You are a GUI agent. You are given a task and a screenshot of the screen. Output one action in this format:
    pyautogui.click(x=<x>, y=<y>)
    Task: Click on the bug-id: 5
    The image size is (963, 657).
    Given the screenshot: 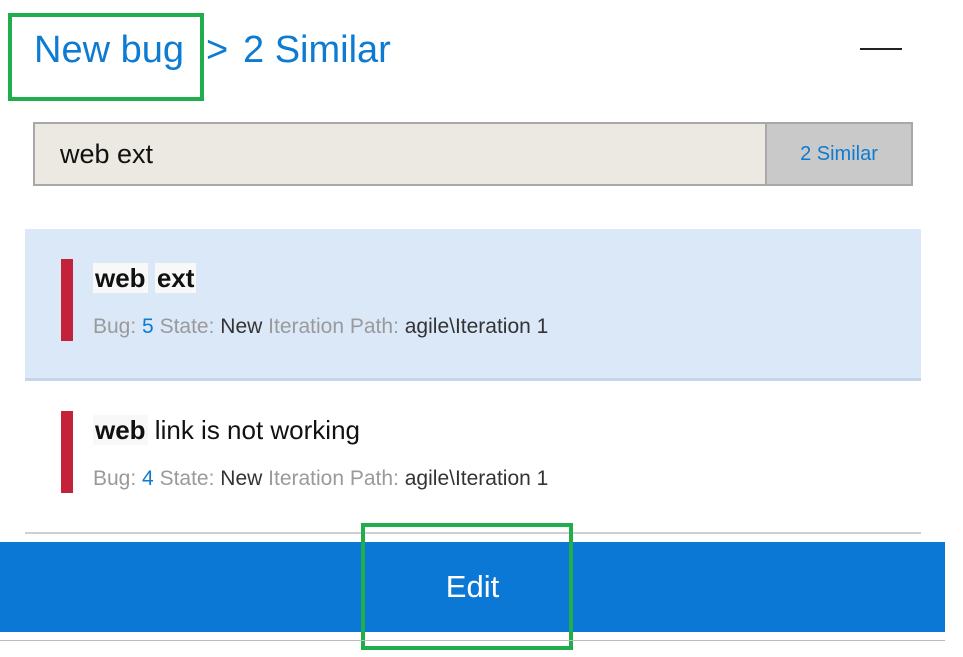 What is the action you would take?
    pyautogui.click(x=148, y=326)
    